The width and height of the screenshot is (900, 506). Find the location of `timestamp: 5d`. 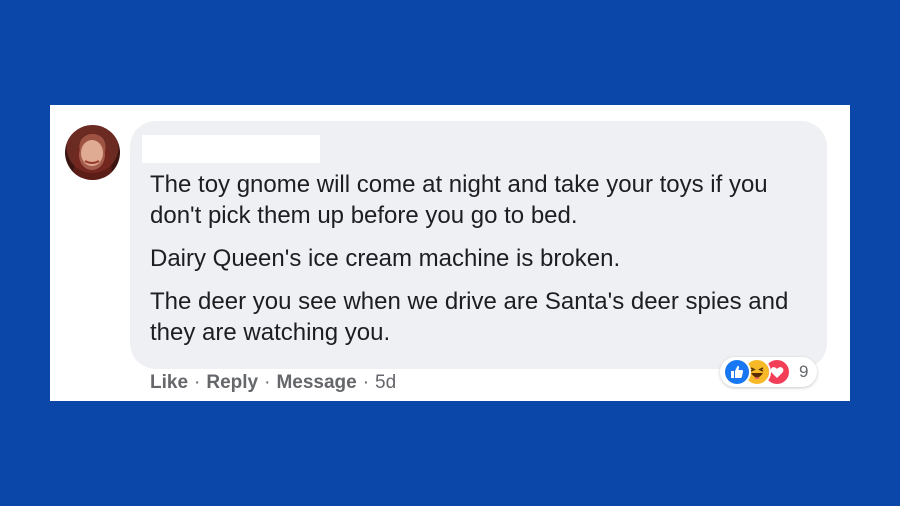

timestamp: 5d is located at coordinates (385, 382).